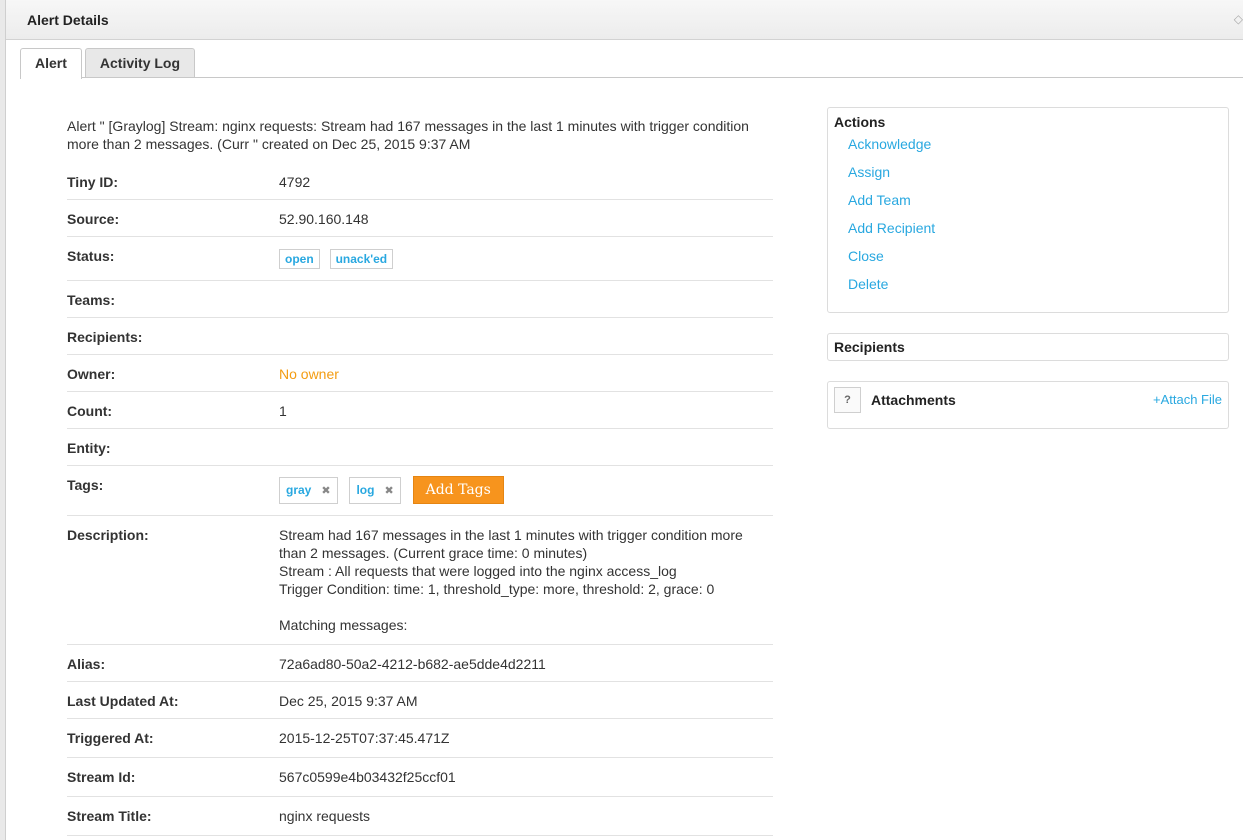 The height and width of the screenshot is (840, 1243). Describe the element at coordinates (1028, 405) in the screenshot. I see `attachments-panel: ? Attachments +Attach File` at that location.